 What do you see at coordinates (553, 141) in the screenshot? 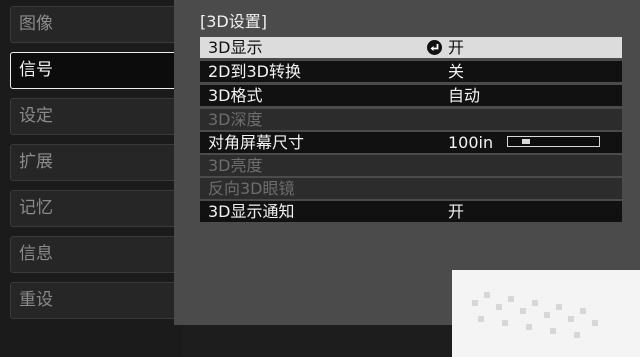
I see `screen-size-slider` at bounding box center [553, 141].